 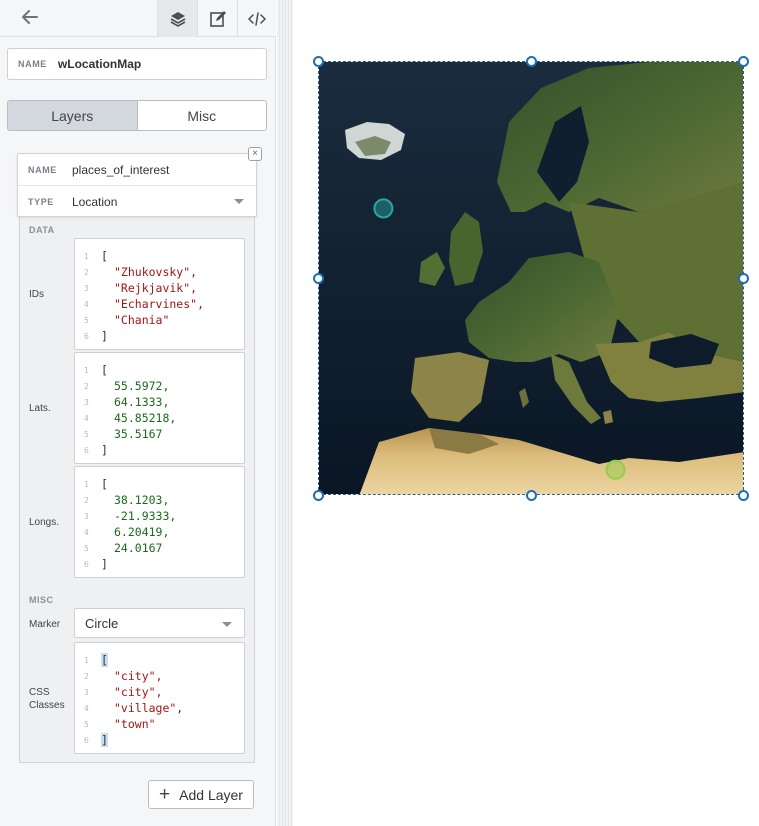 I want to click on code-line: 3 -21.9333,, so click(x=159, y=516).